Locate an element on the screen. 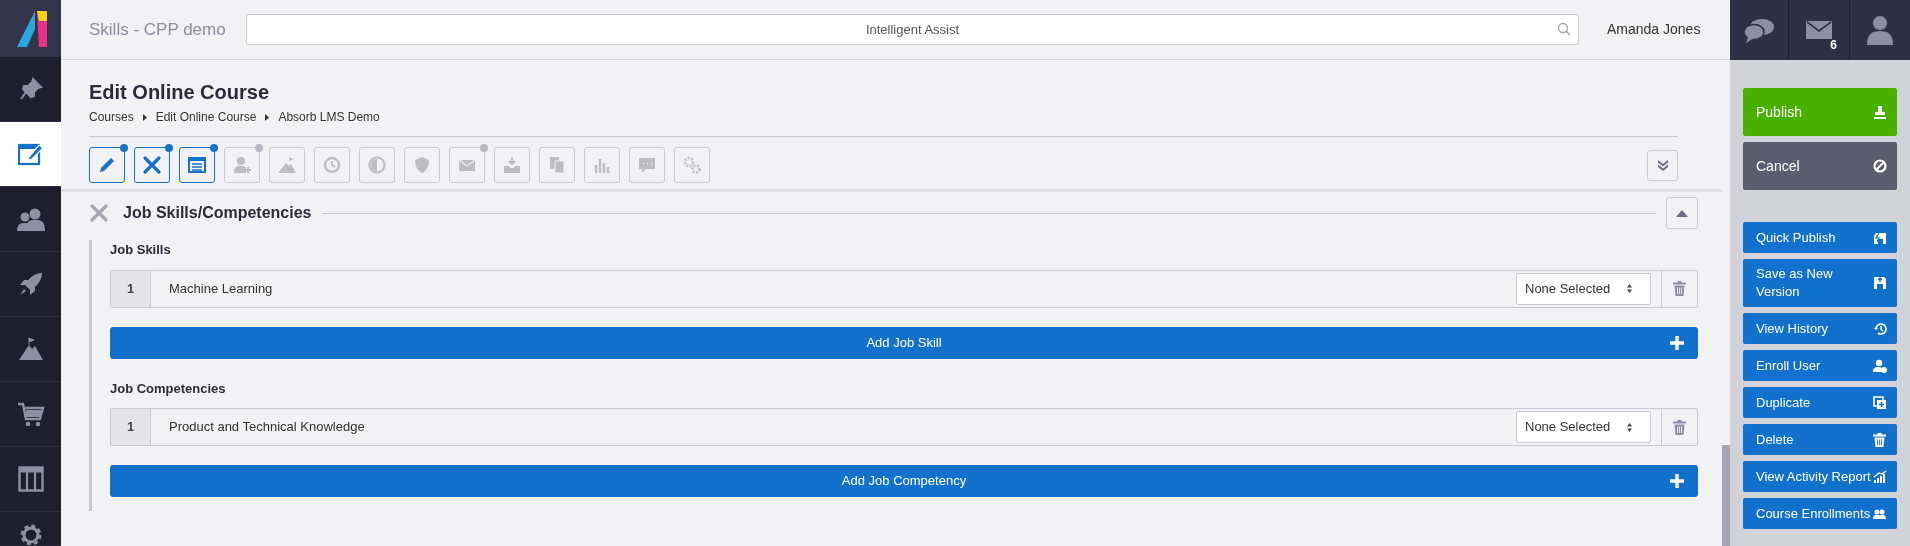 This screenshot has height=546, width=1910. pencil-icon is located at coordinates (107, 165).